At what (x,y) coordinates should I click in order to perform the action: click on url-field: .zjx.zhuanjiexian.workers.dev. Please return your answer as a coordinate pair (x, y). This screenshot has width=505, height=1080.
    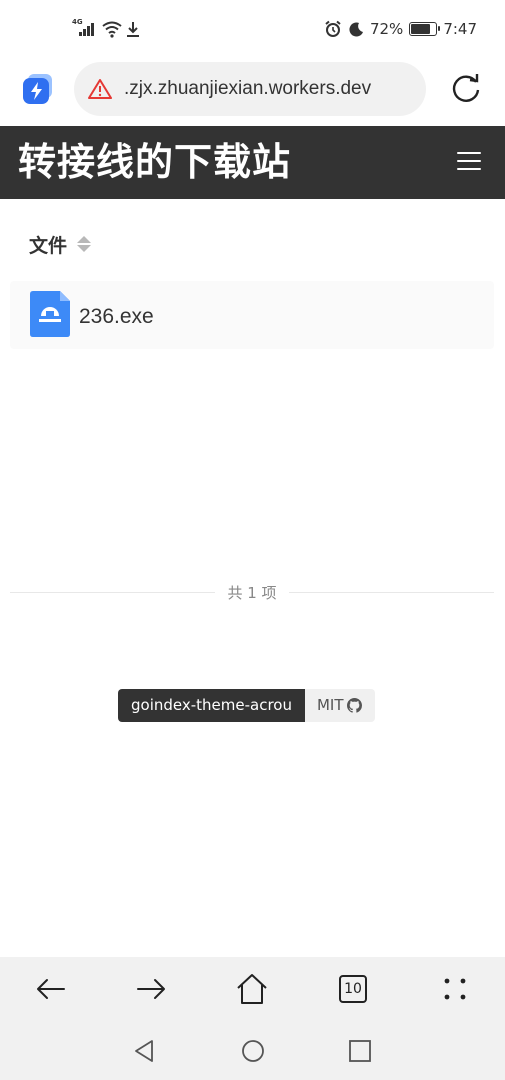
    Looking at the image, I should click on (250, 89).